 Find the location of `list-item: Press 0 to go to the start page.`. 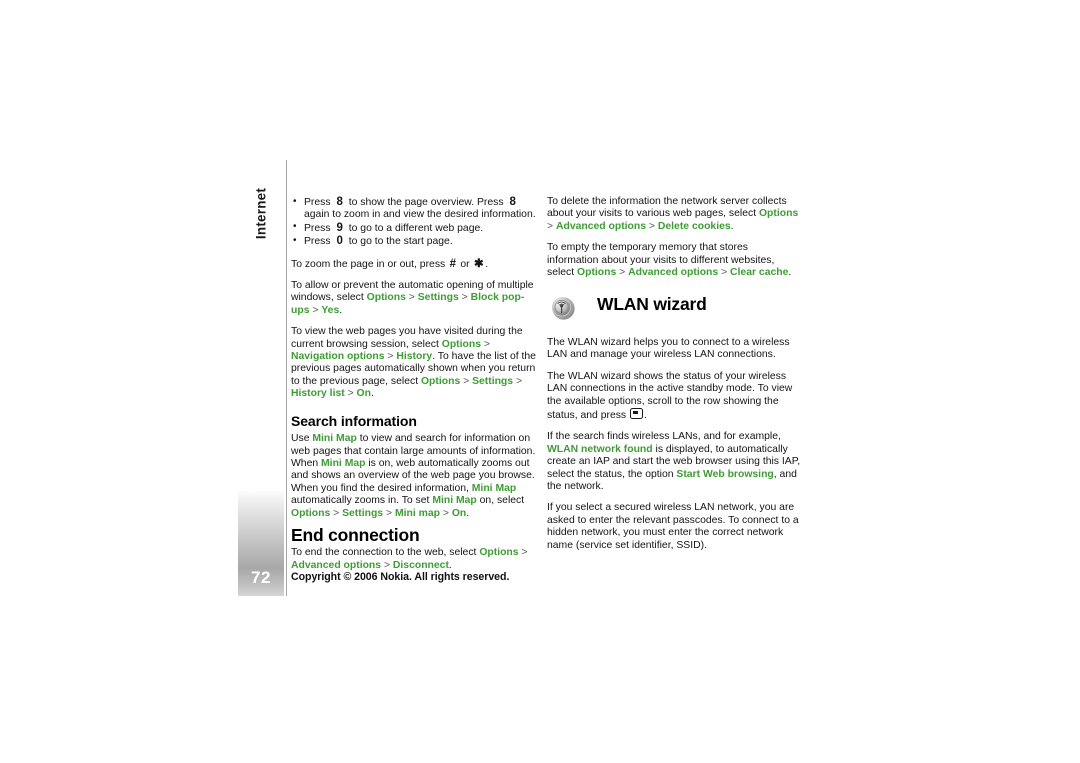

list-item: Press 0 to go to the start page. is located at coordinates (415, 241).